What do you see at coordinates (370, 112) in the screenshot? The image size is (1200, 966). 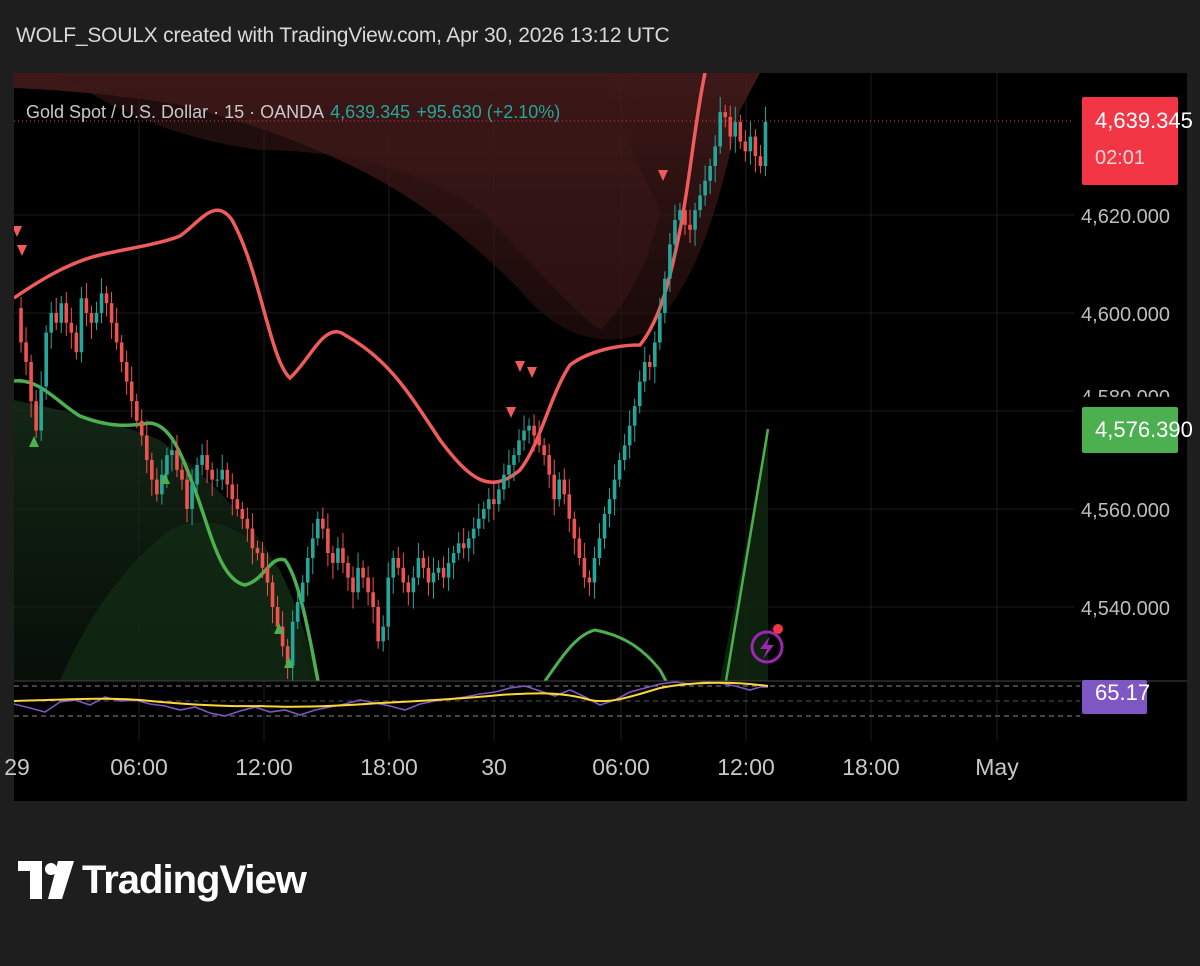 I see `price-label: 4,639.345` at bounding box center [370, 112].